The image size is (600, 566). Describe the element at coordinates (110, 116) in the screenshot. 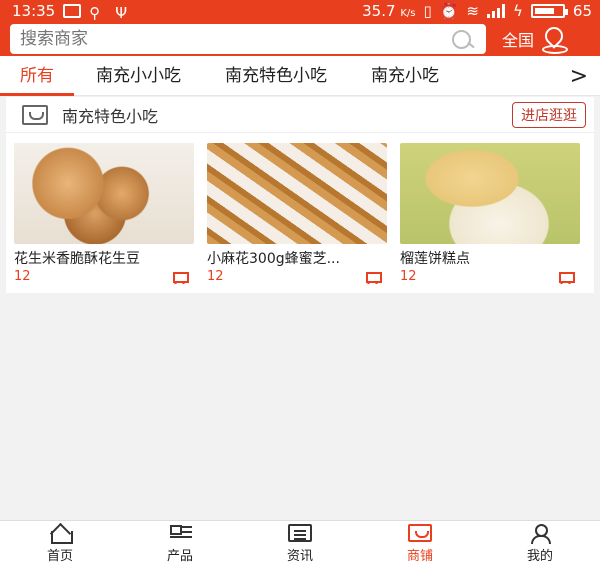

I see `shop-name: 南充特色小吃` at that location.